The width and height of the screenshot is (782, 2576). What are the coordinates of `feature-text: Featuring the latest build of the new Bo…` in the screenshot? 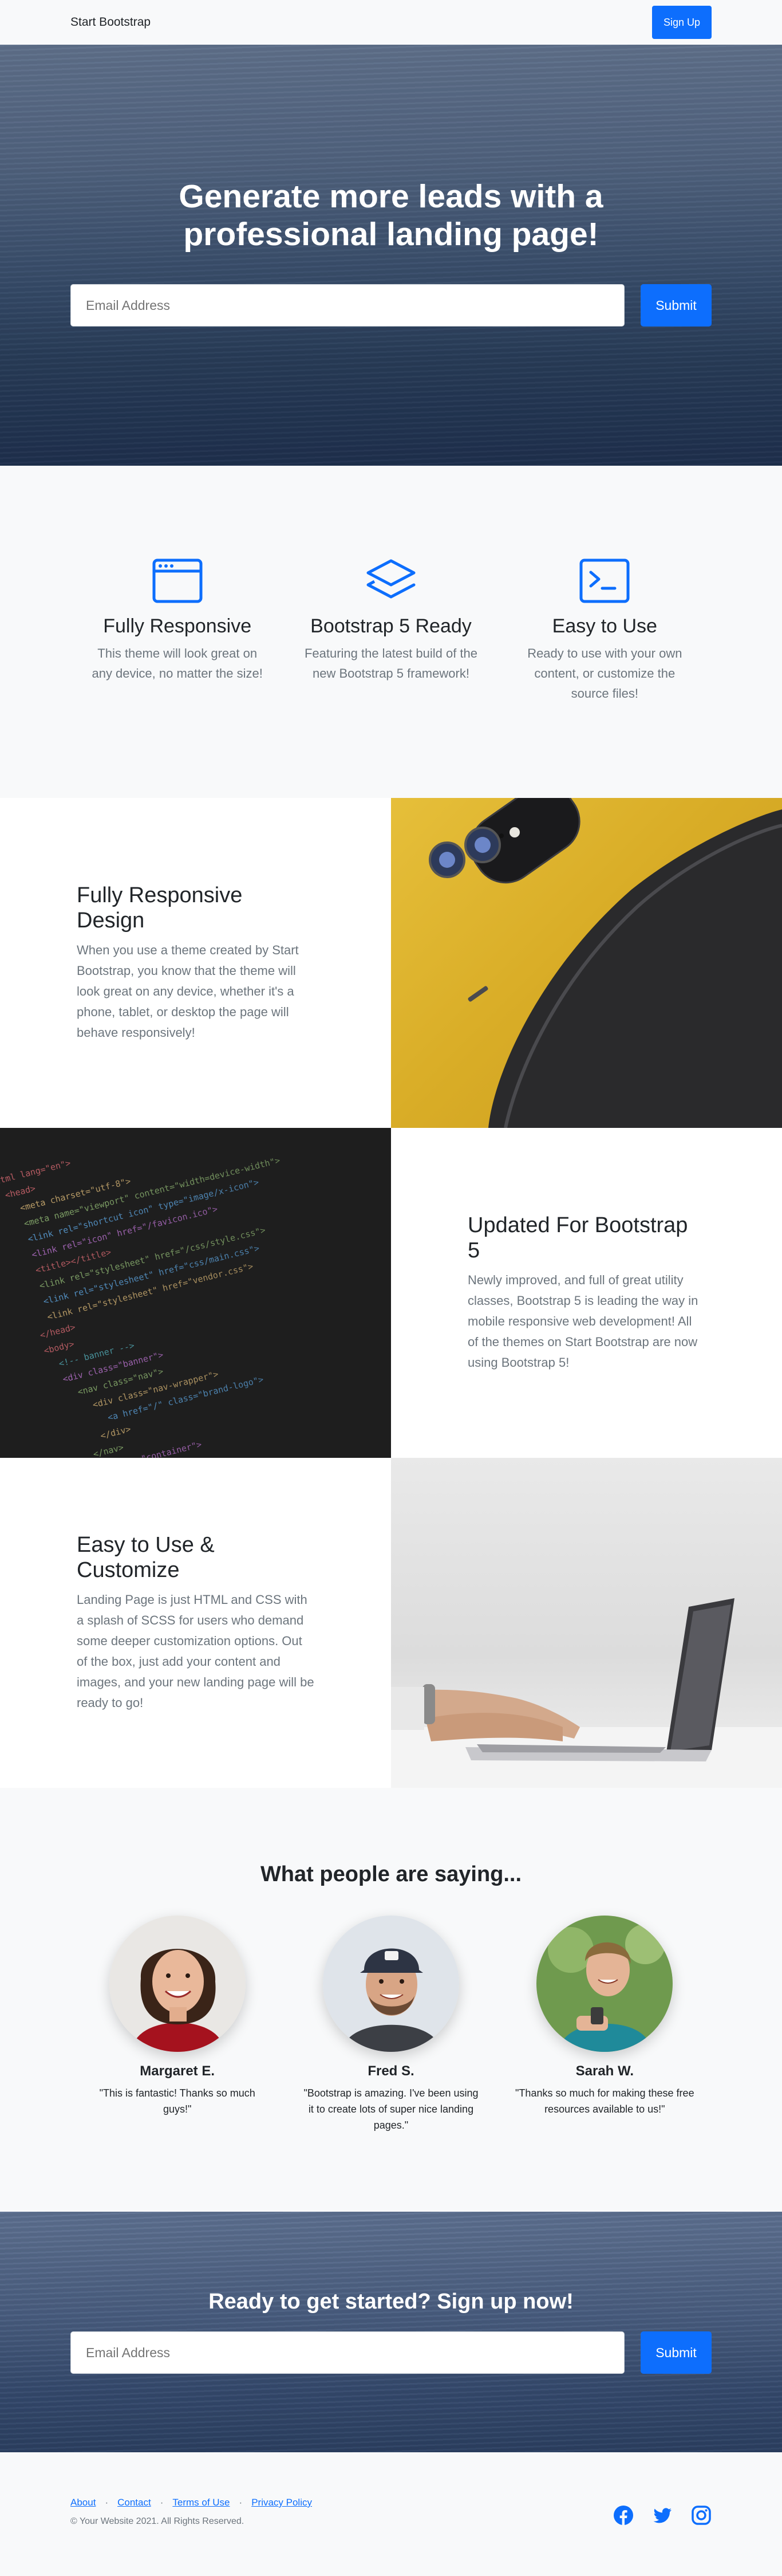 It's located at (391, 663).